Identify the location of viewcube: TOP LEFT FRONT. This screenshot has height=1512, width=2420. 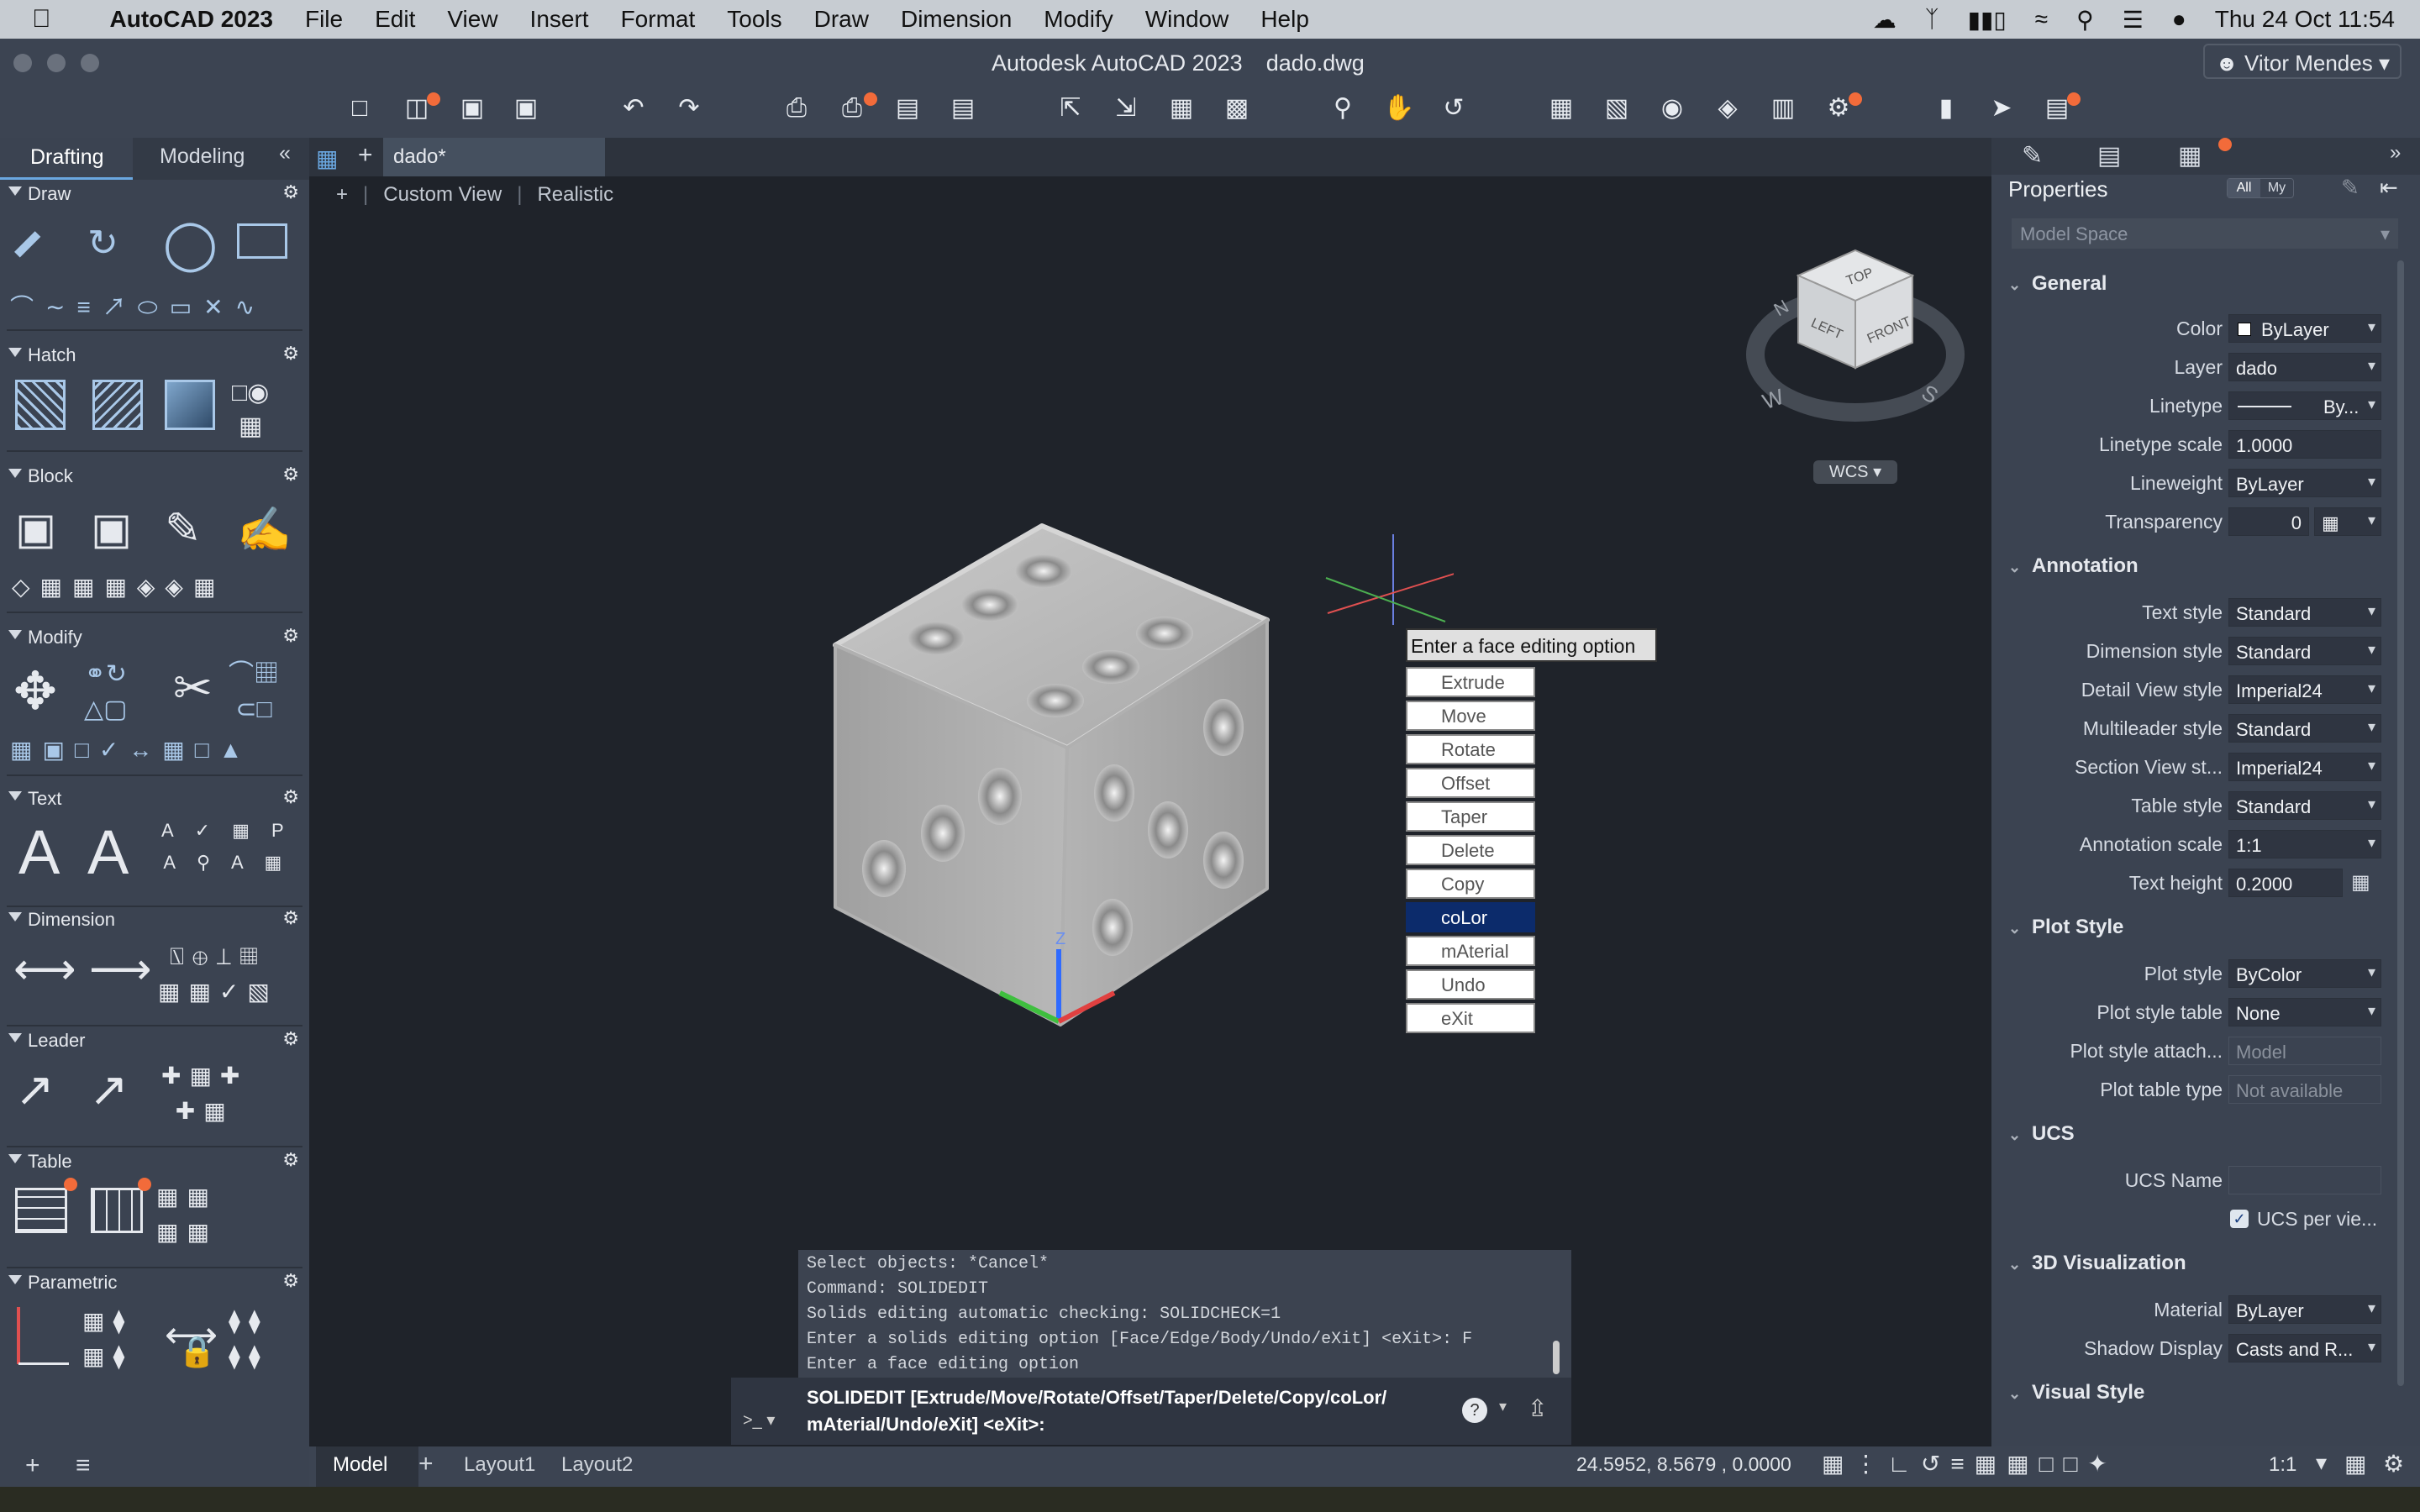
(1856, 309).